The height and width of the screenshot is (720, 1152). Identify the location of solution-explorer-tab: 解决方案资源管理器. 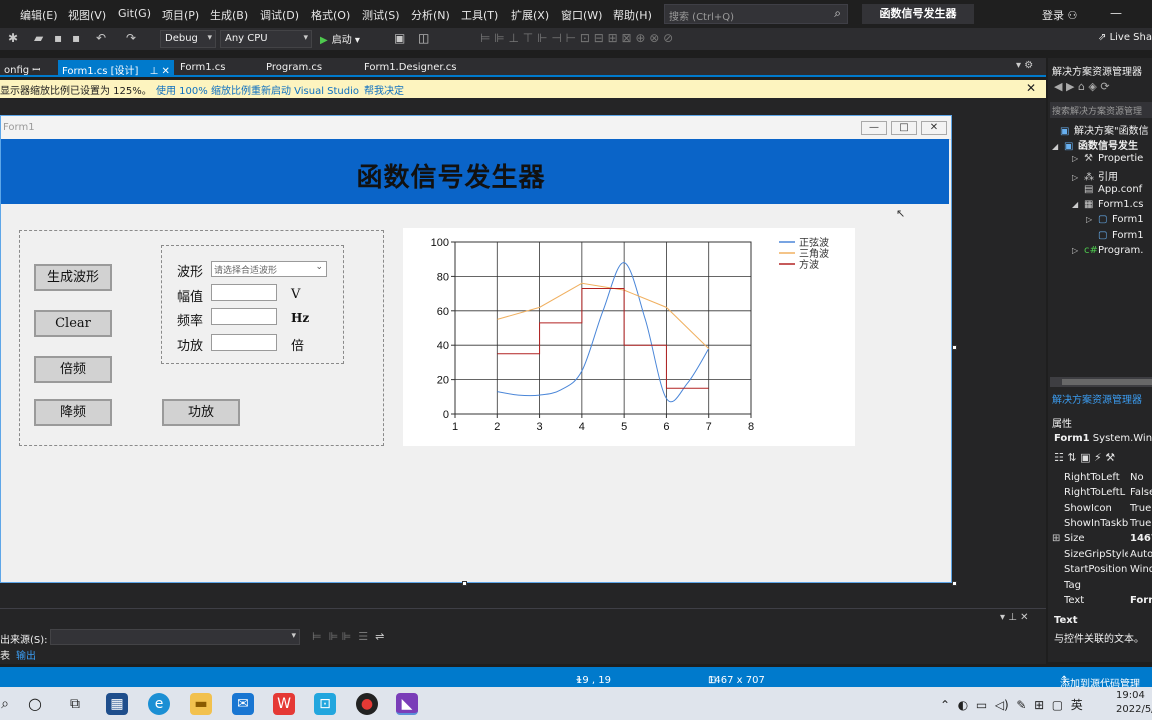
(1097, 398).